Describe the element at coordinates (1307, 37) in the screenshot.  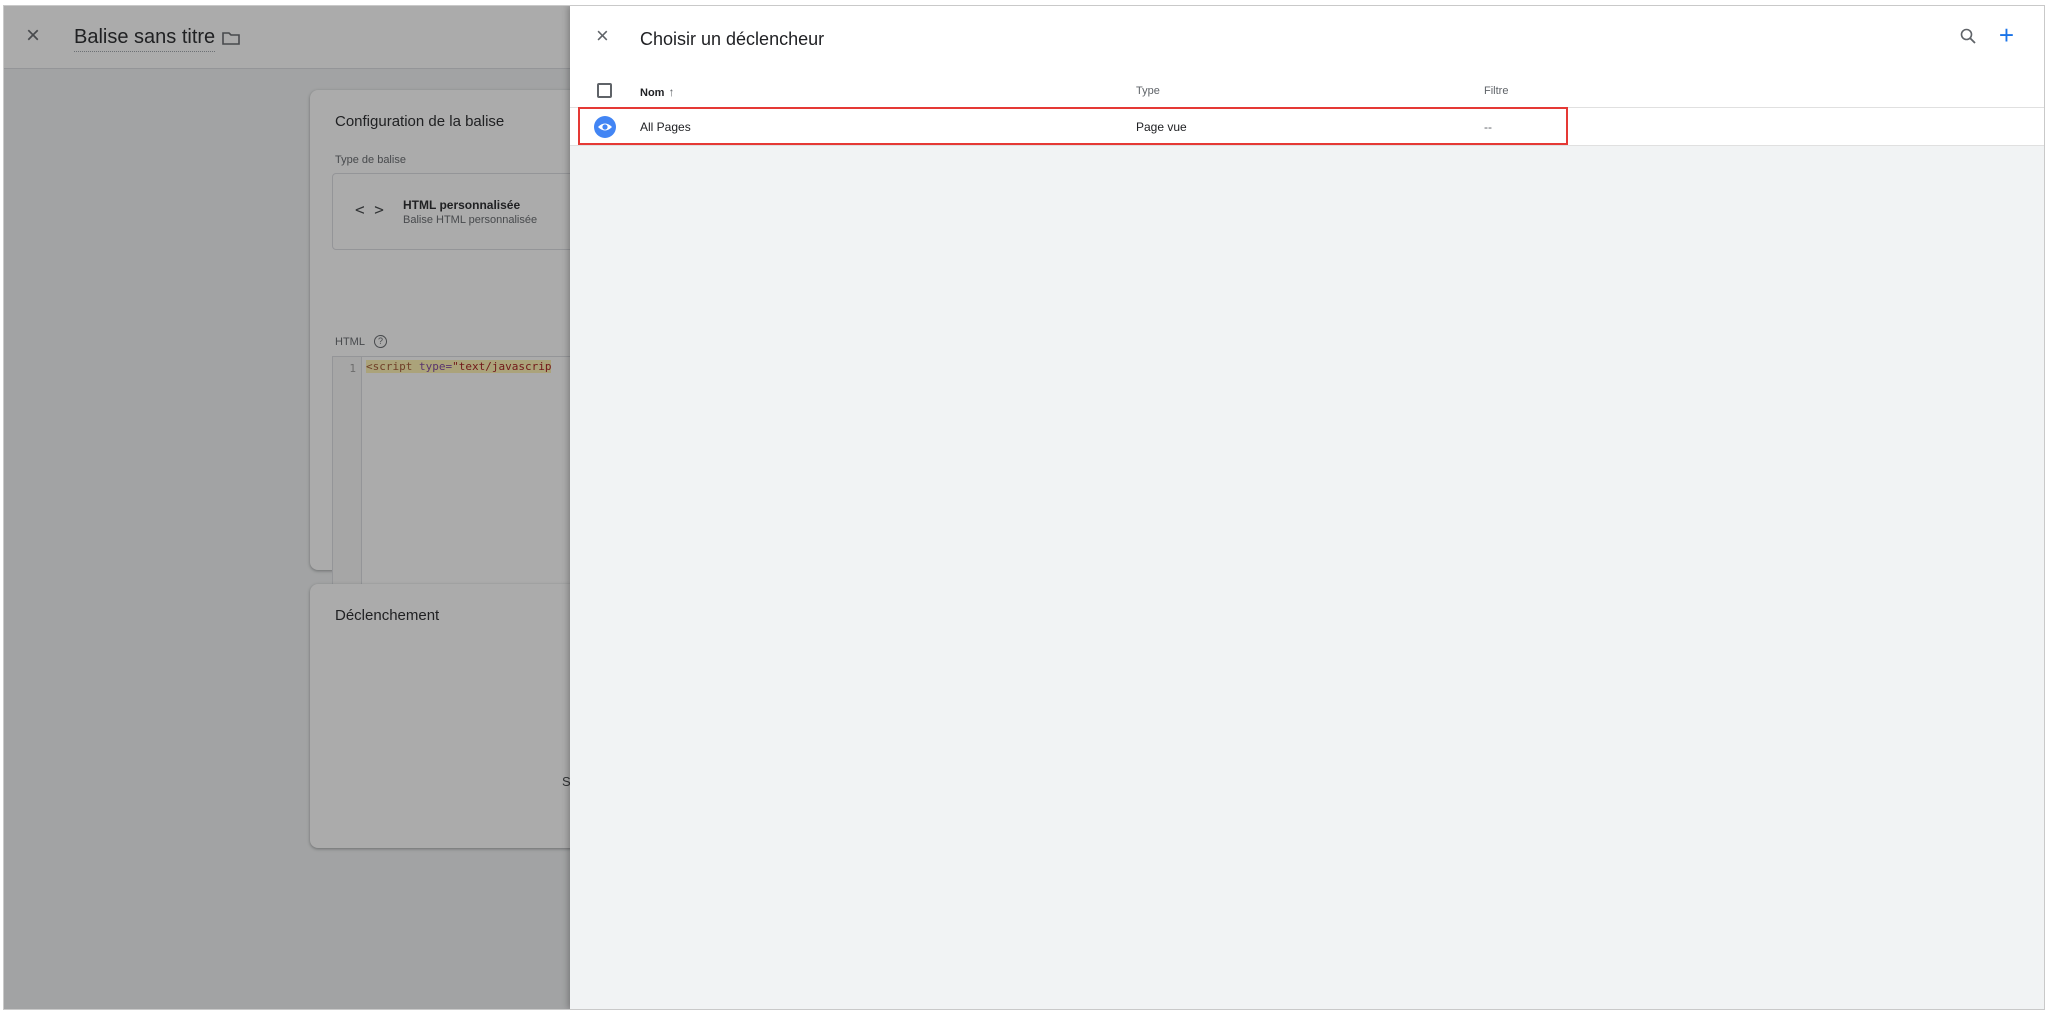
I see `drawer-header: × Choisir un déclencheur +` at that location.